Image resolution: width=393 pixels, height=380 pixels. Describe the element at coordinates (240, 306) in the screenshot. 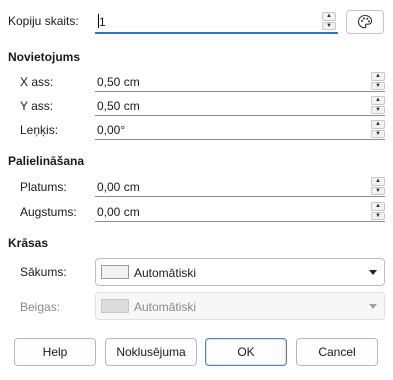

I see `end-color-dropdown: Automātiski` at that location.